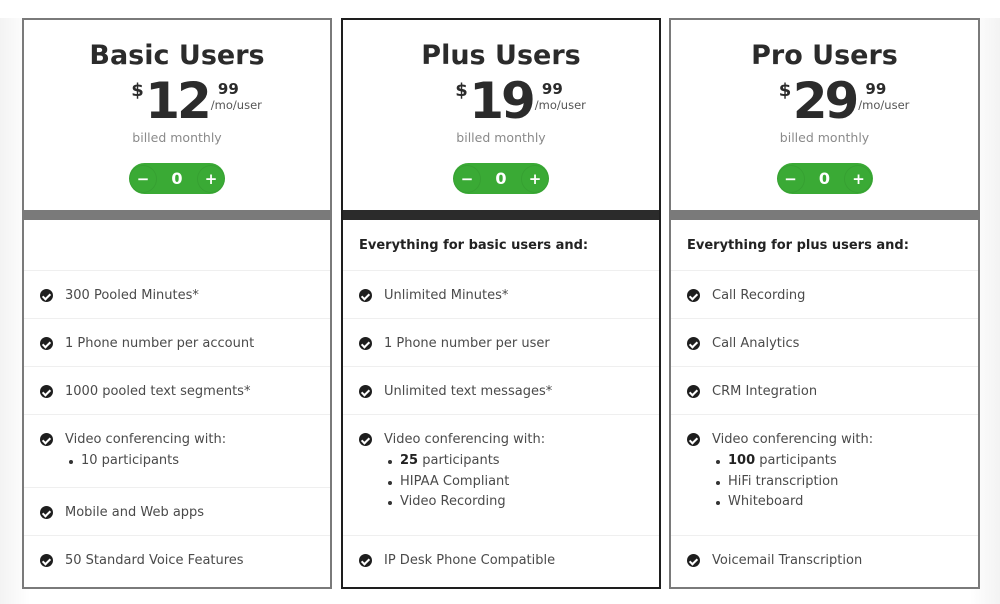  I want to click on feature-item: Unlimited Minutes*, so click(501, 295).